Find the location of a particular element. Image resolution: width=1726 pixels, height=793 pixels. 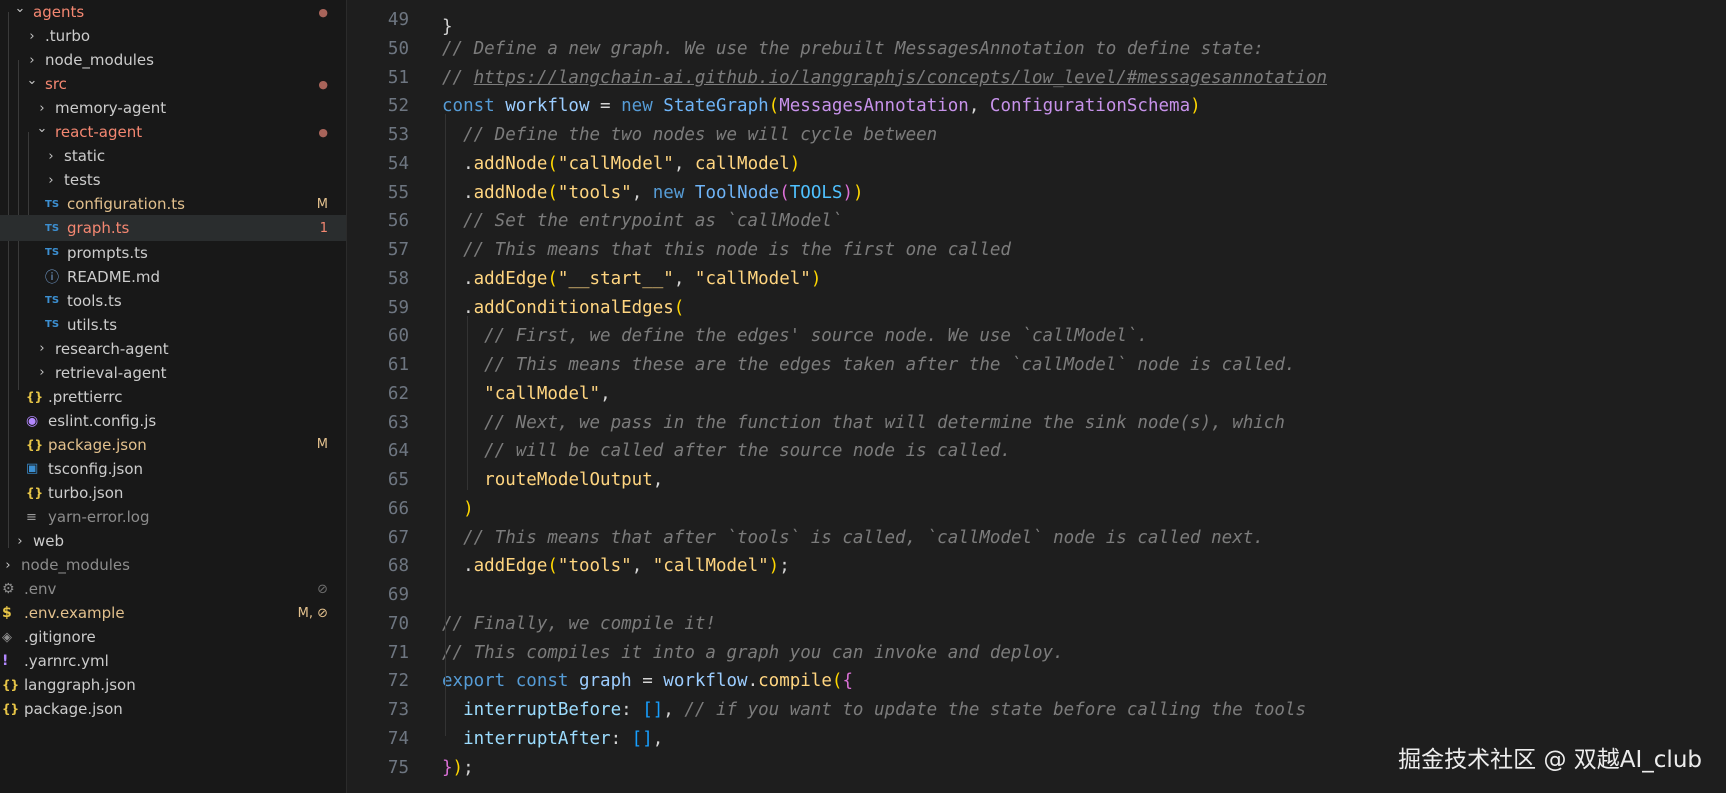

explorer-item-gitignore: ◈ .gitignore is located at coordinates (173, 637).